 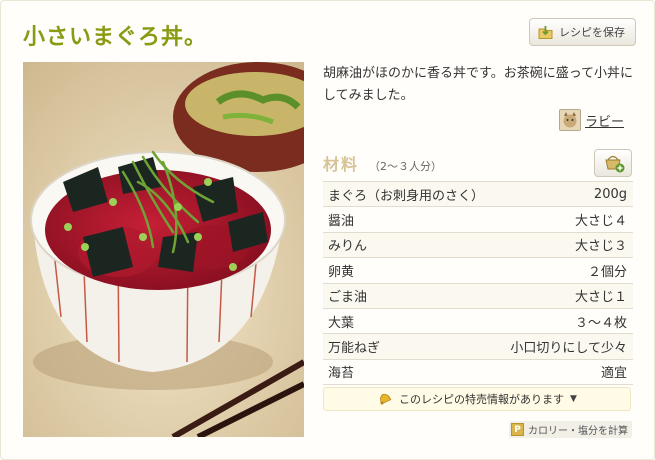 I want to click on save-recipe-button: レシピを保存, so click(x=582, y=32).